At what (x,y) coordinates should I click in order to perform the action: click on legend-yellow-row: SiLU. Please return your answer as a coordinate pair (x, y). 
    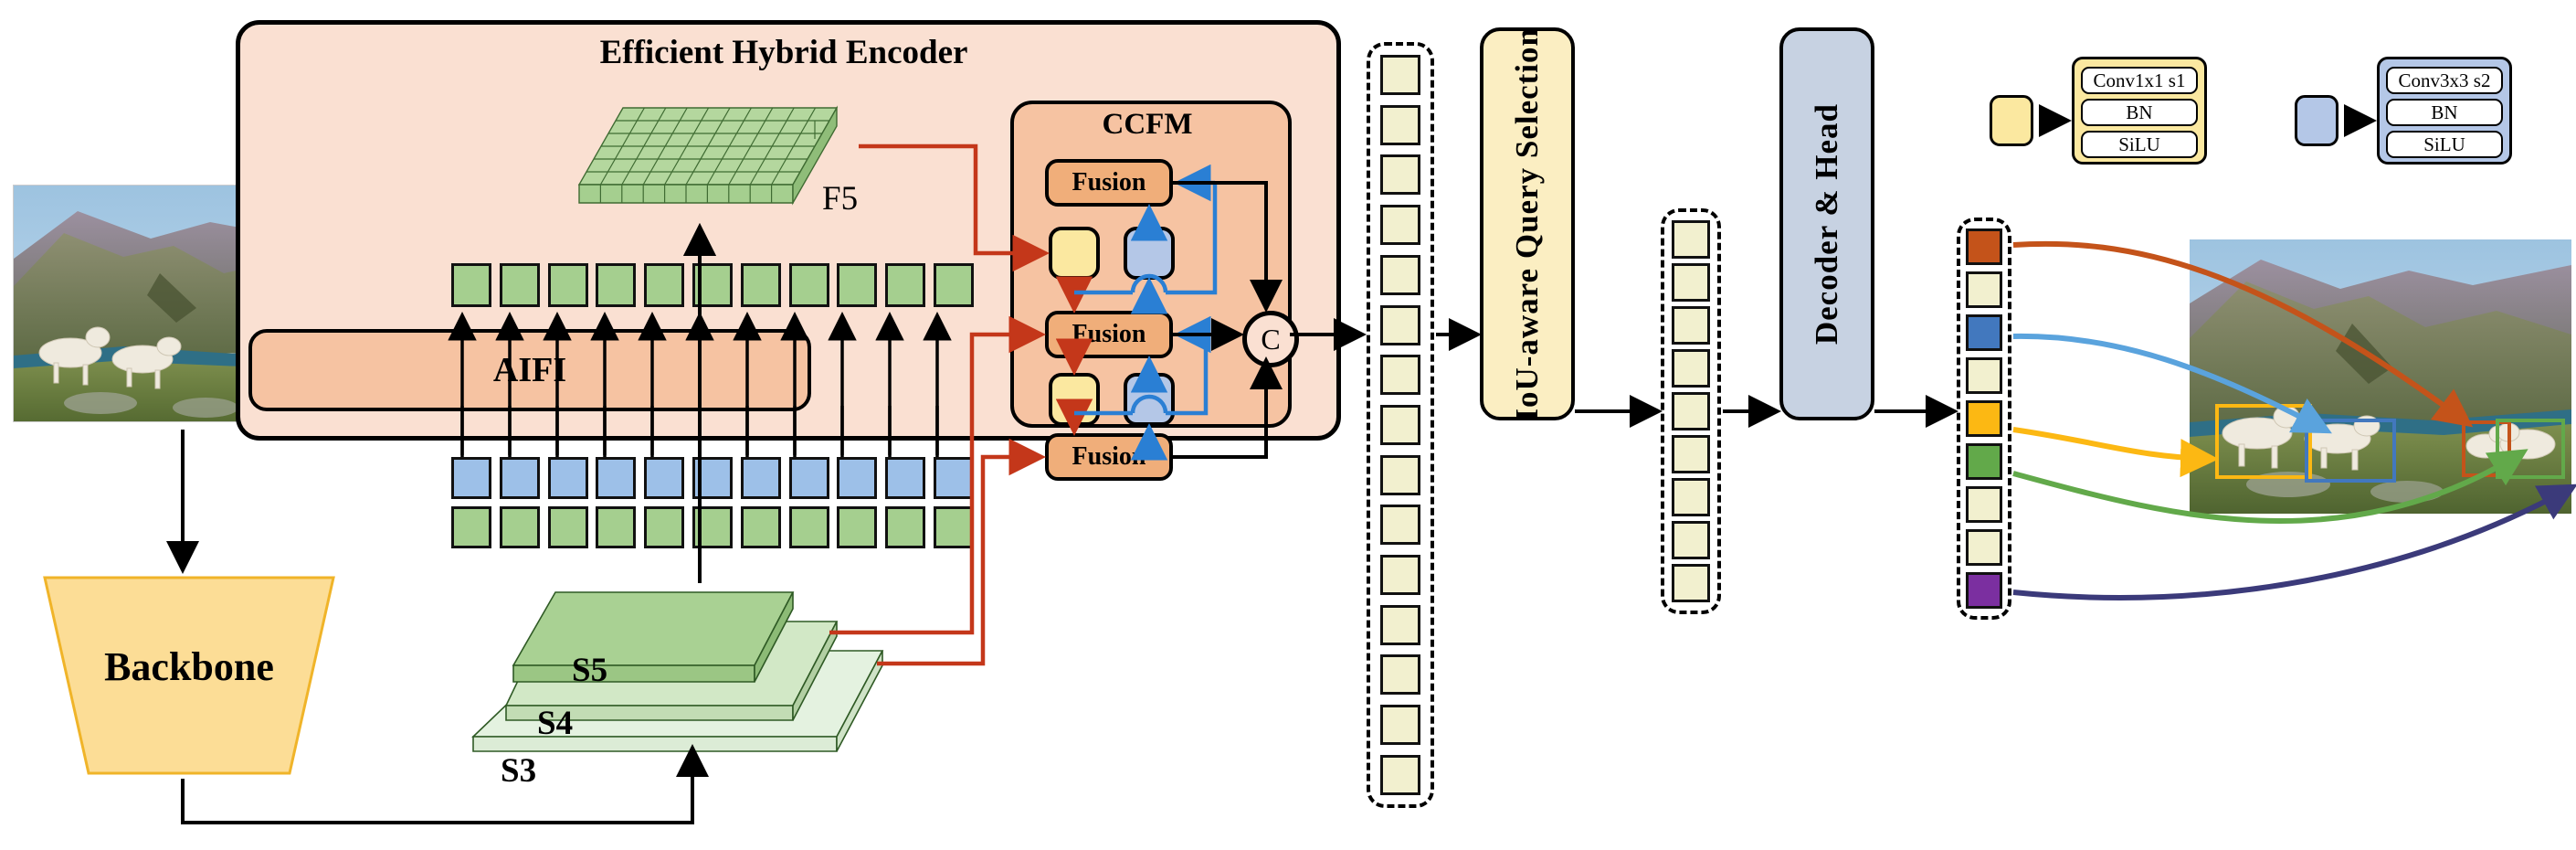
    Looking at the image, I should click on (2139, 144).